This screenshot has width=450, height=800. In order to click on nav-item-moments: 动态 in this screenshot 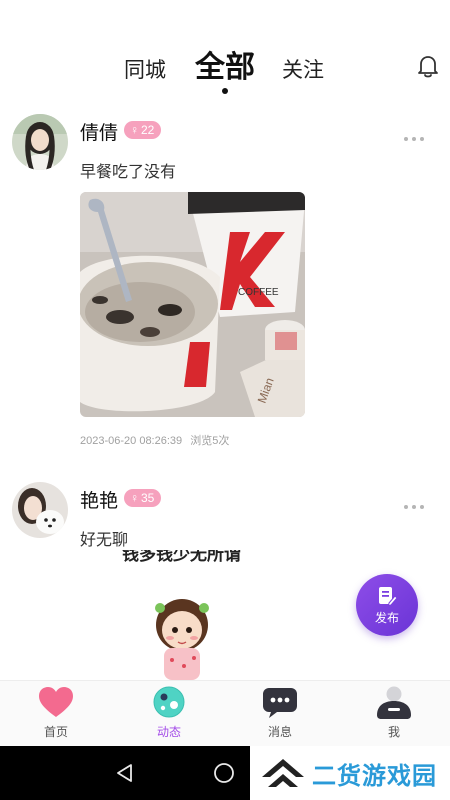, I will do `click(169, 714)`.